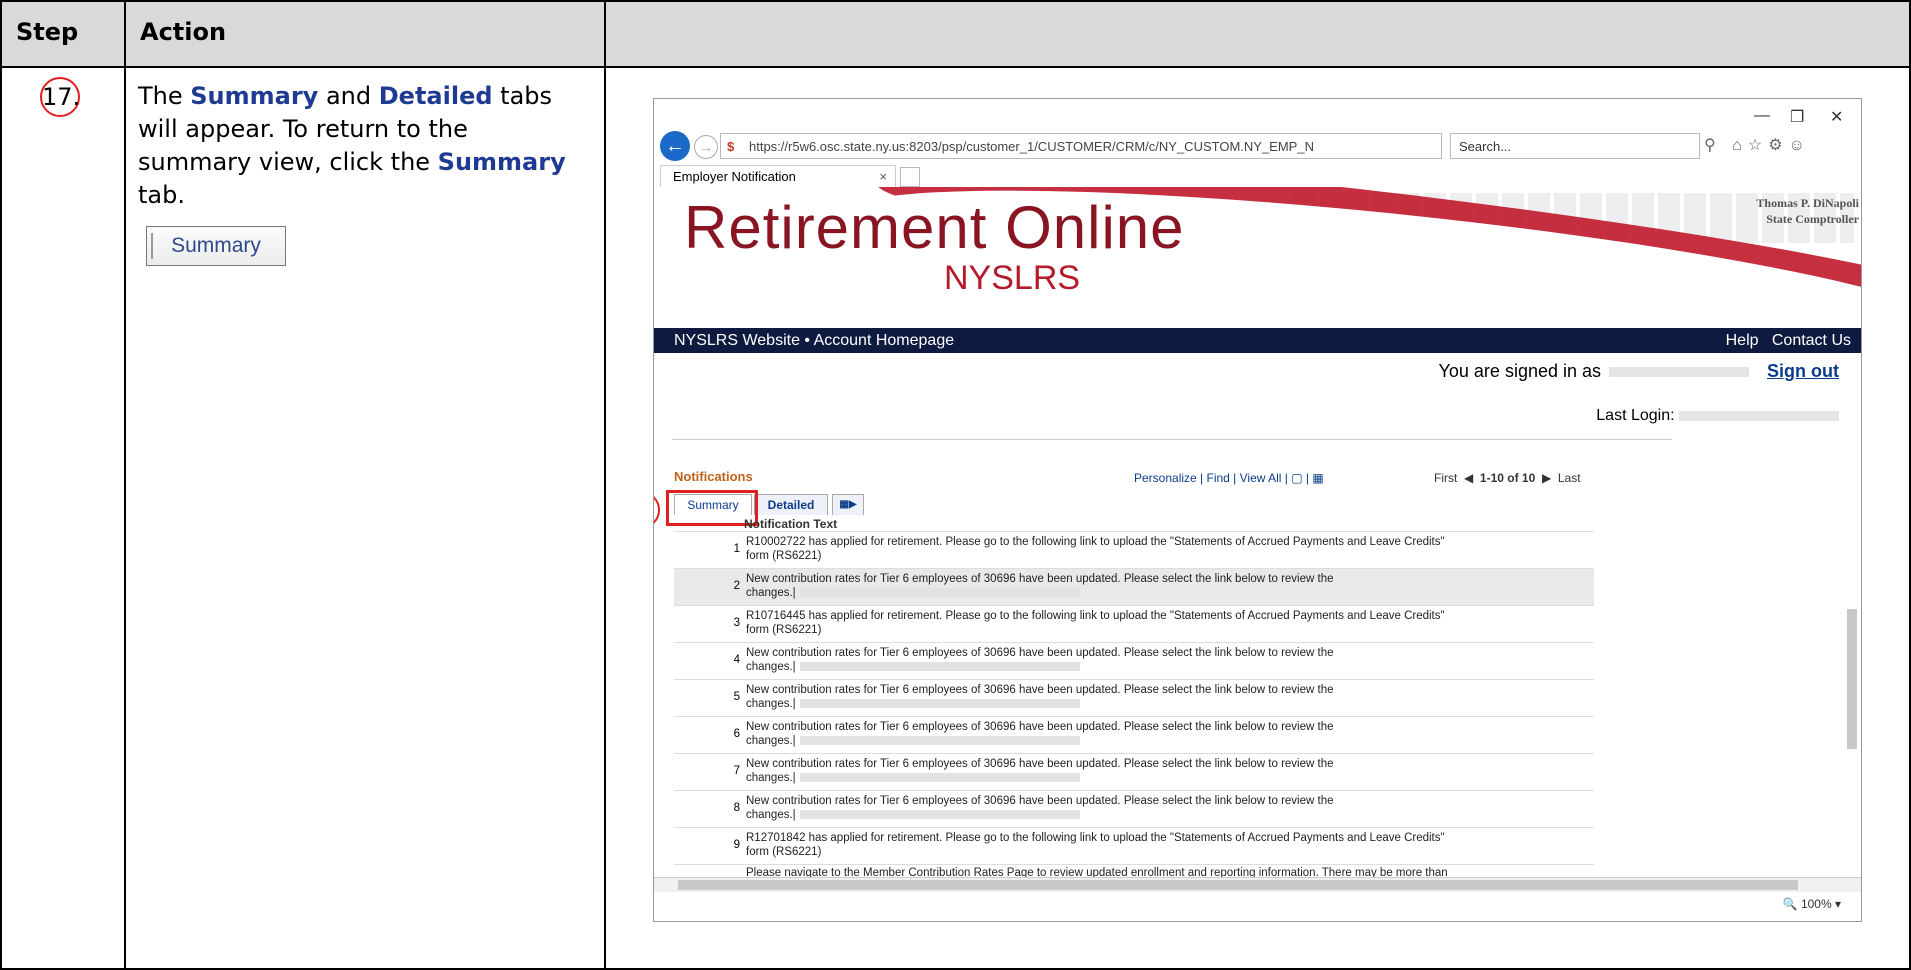 Image resolution: width=1911 pixels, height=970 pixels. I want to click on prev-icon: ◀, so click(1468, 478).